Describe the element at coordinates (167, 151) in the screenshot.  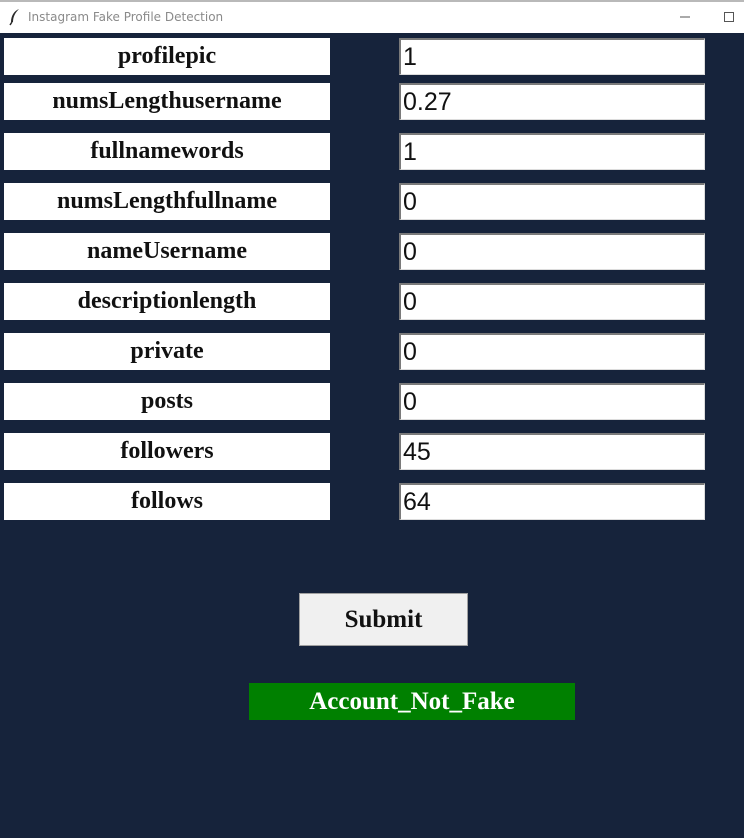
I see `field-label-fullnamewords: fullnamewords` at that location.